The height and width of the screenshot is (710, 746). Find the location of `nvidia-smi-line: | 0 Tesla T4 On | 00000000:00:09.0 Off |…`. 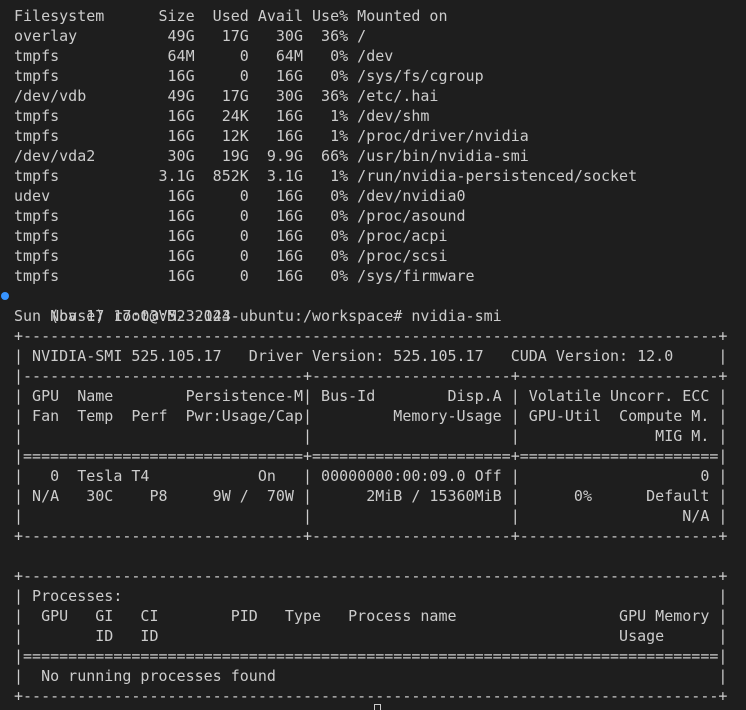

nvidia-smi-line: | 0 Tesla T4 On | 00000000:00:09.0 Off |… is located at coordinates (371, 476).